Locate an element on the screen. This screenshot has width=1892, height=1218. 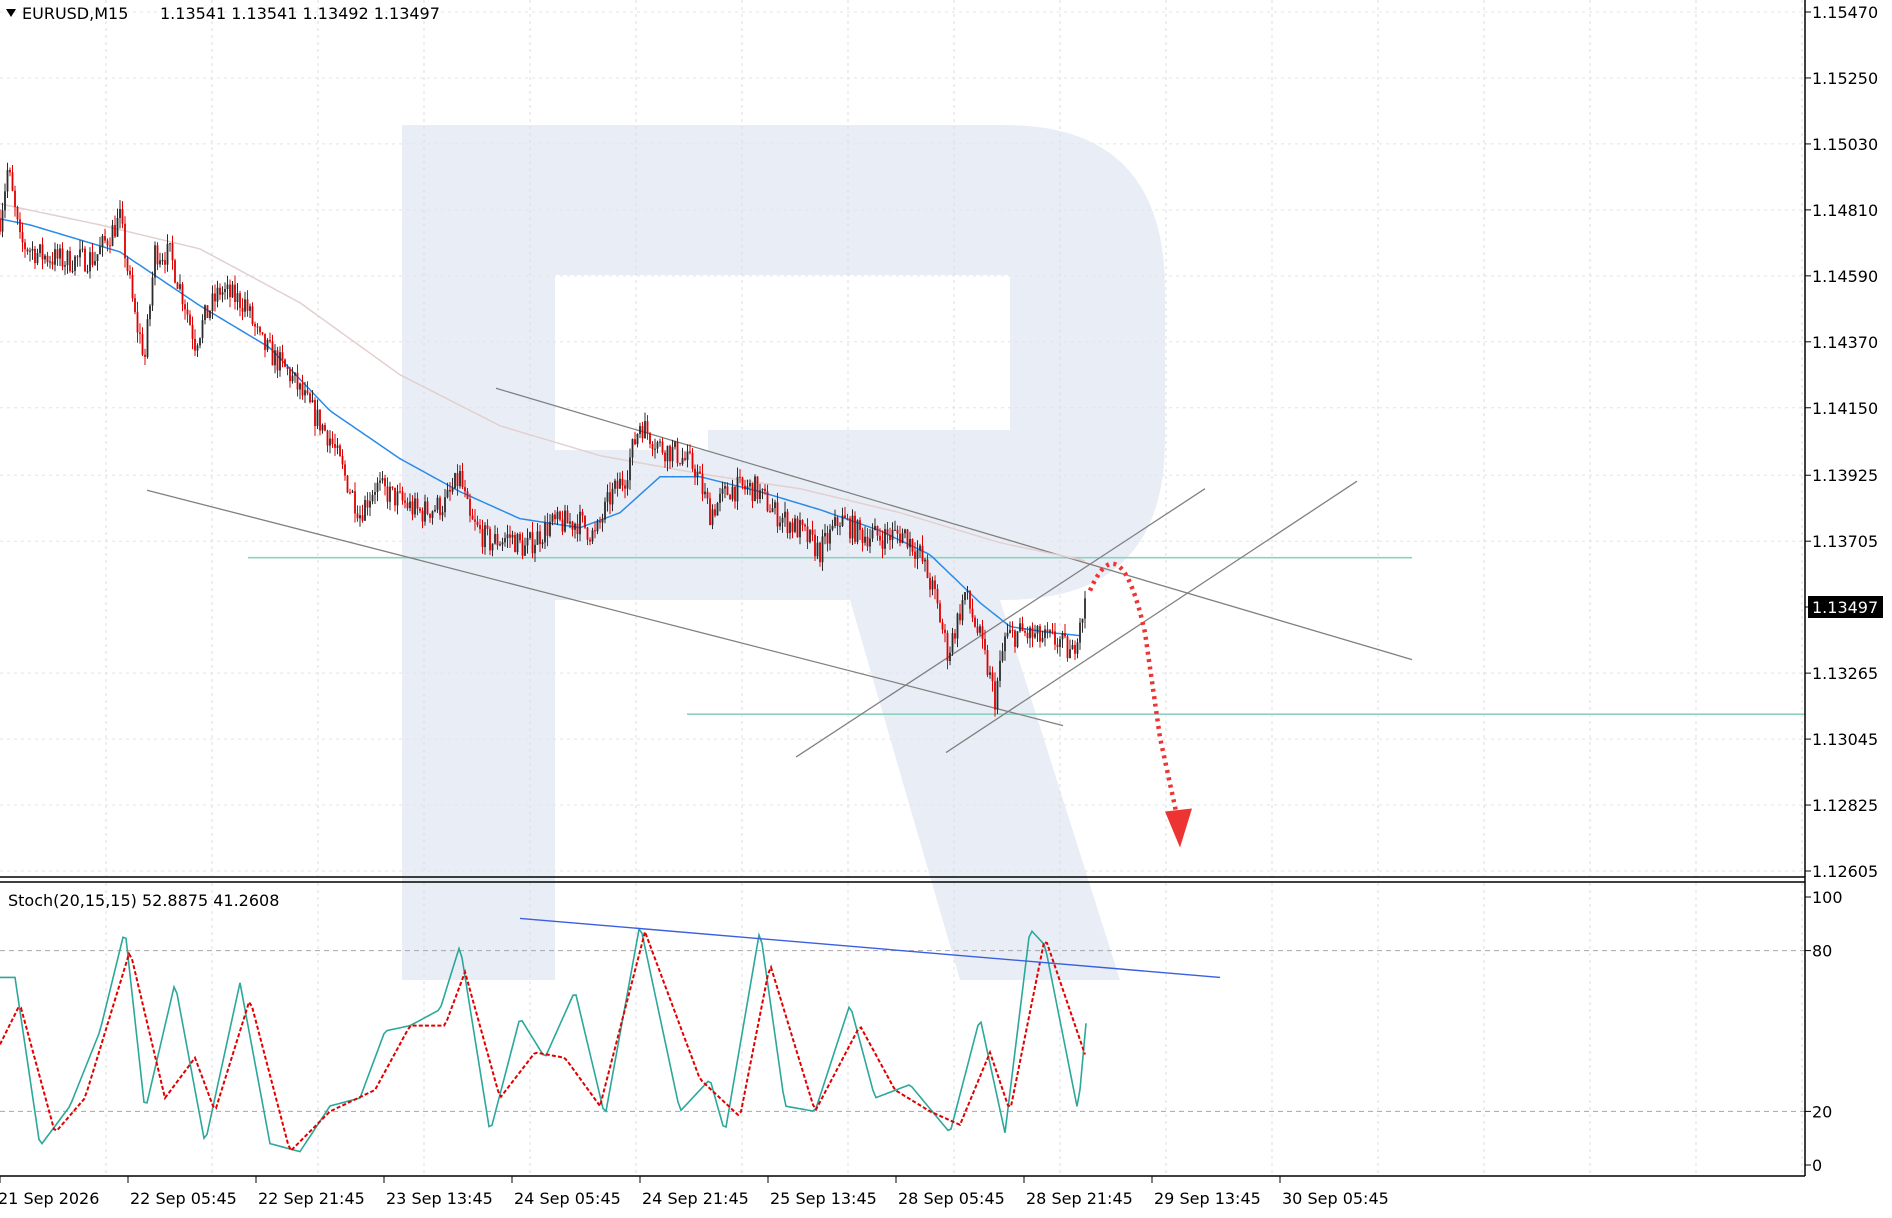
stoch-trendline is located at coordinates (870, 948).